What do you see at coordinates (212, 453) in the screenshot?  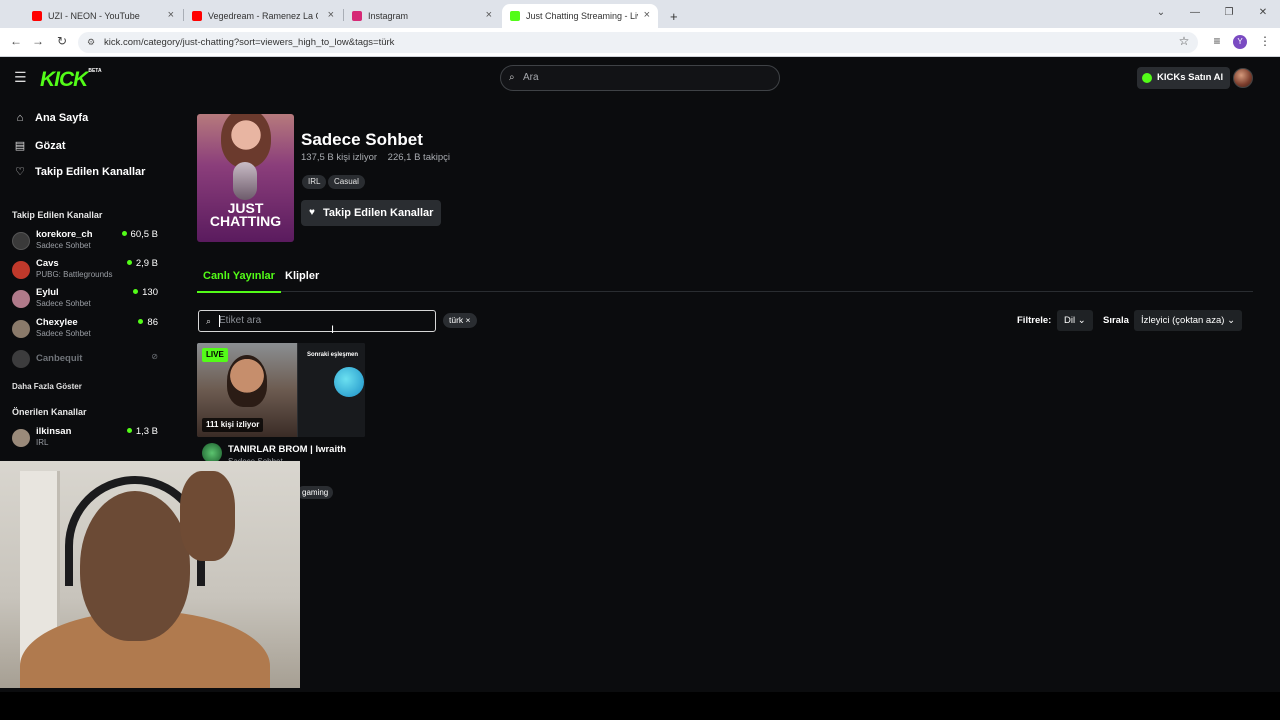 I see `streamer-avatar` at bounding box center [212, 453].